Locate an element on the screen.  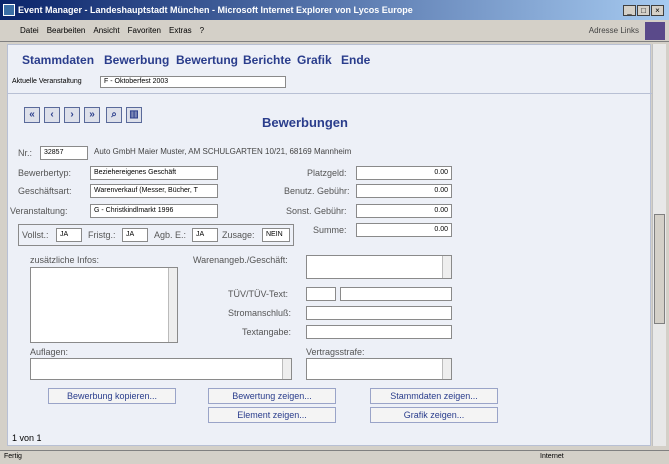
maximize-button: □ is located at coordinates (643, 10).